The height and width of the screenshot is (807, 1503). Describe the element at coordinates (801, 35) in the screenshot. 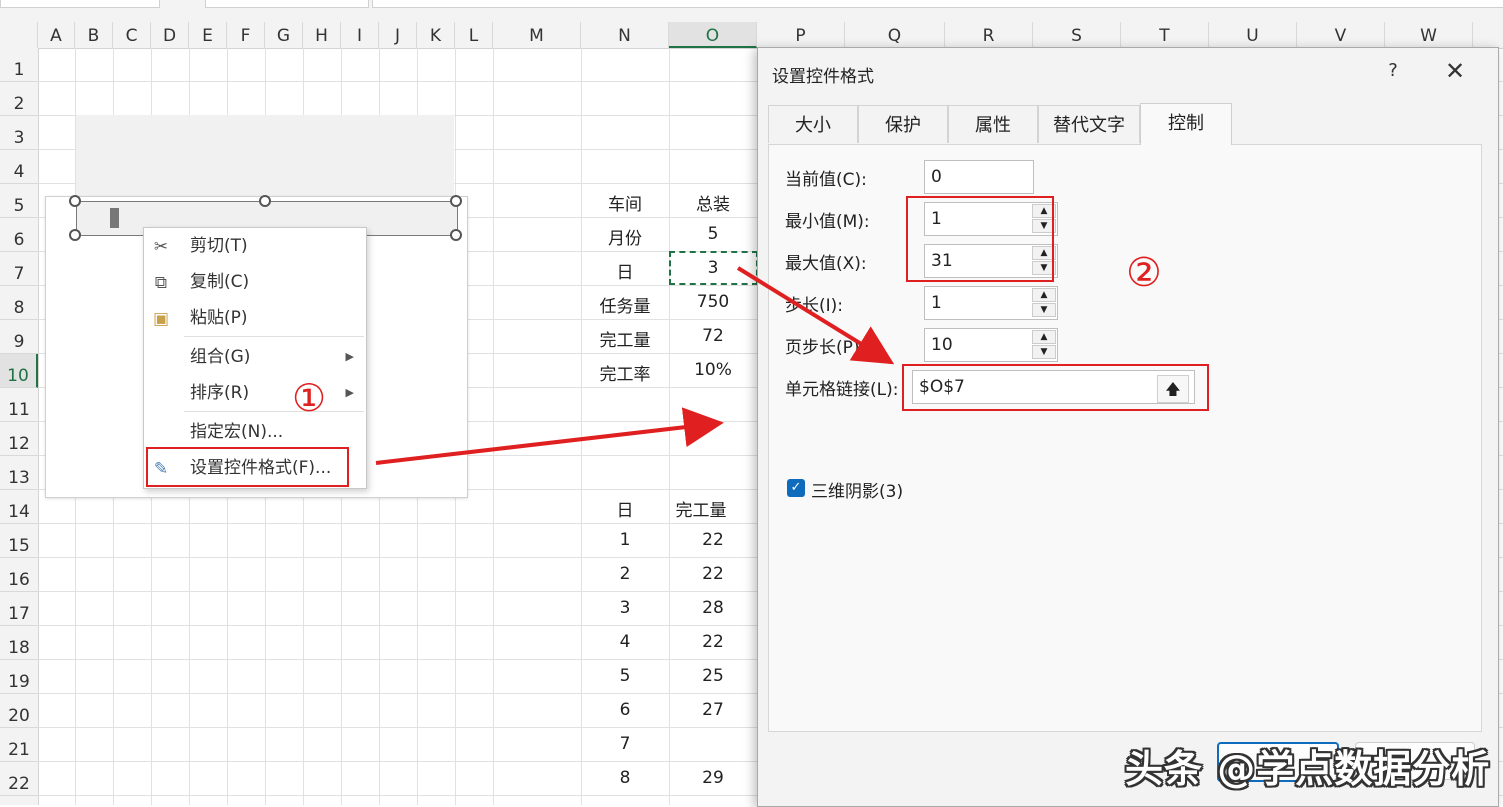

I see `column-header: P` at that location.